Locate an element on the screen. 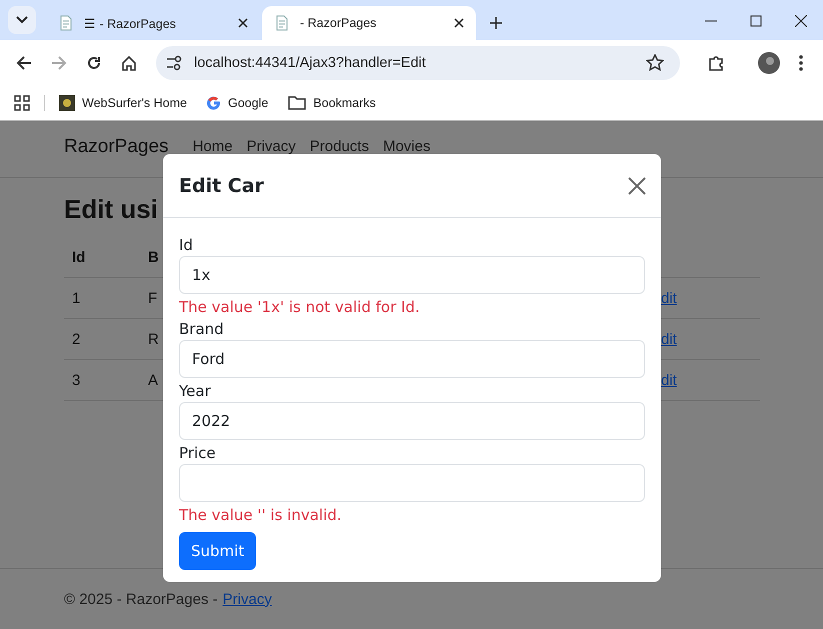  column-header: Id is located at coordinates (79, 257).